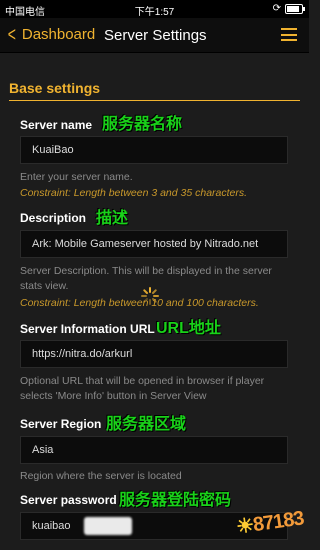 The height and width of the screenshot is (550, 320). Describe the element at coordinates (68, 500) in the screenshot. I see `password-label: Server password` at that location.